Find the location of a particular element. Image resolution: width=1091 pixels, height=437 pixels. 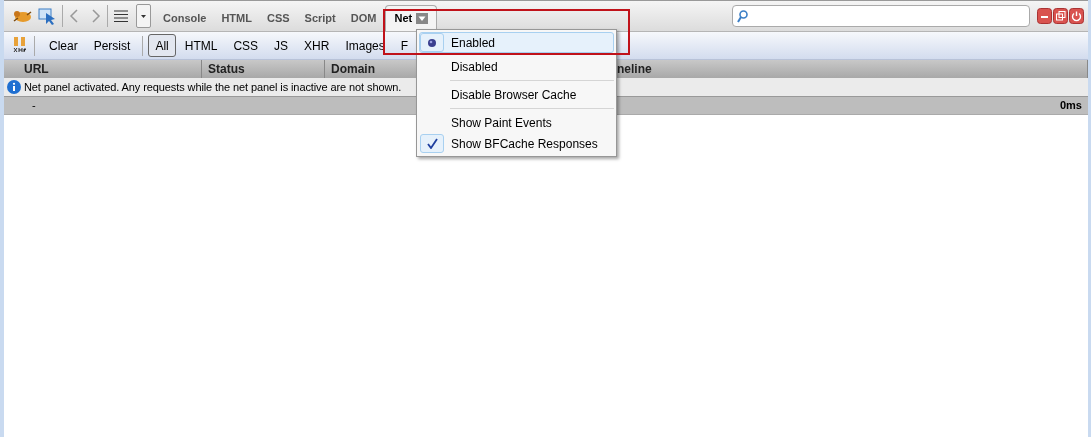

toolbar-button: Persist is located at coordinates (112, 45).